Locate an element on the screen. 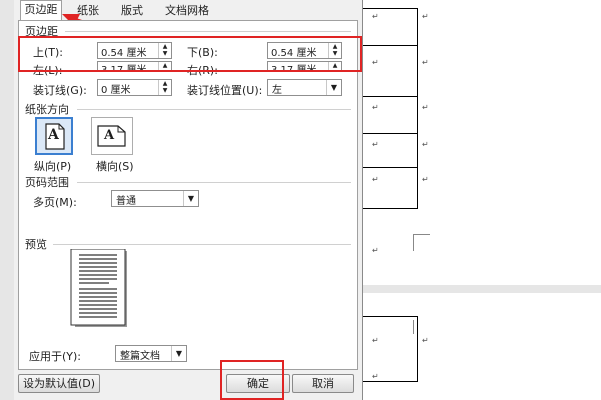  landscape-button: A is located at coordinates (112, 136).